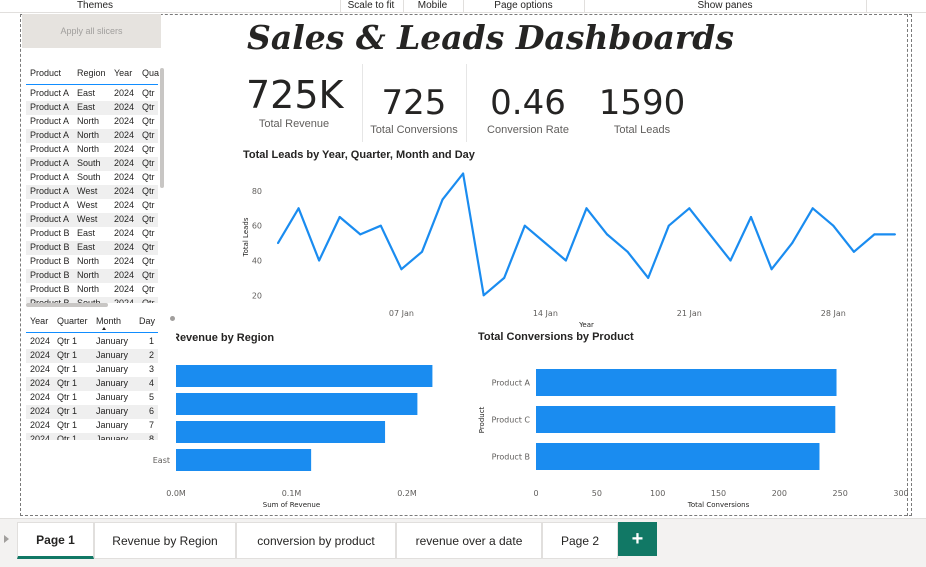 The height and width of the screenshot is (567, 926). Describe the element at coordinates (95, 6) in the screenshot. I see `themes-menu: Themes` at that location.